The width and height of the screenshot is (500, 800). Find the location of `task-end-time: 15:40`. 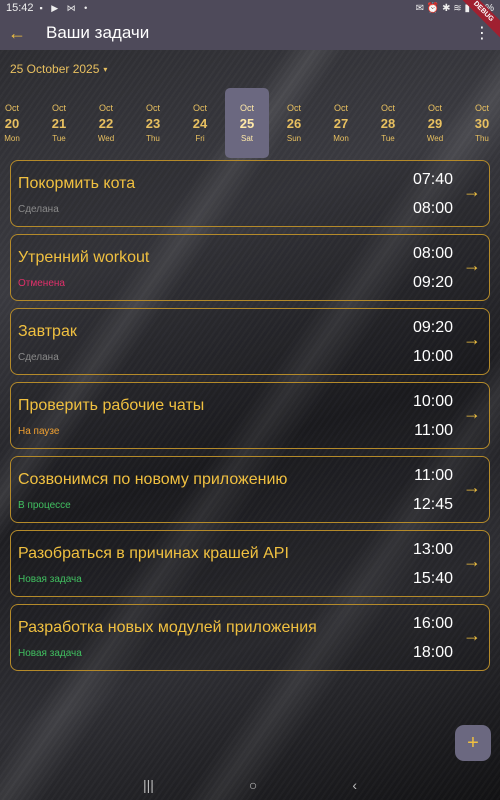

task-end-time: 15:40 is located at coordinates (432, 578).